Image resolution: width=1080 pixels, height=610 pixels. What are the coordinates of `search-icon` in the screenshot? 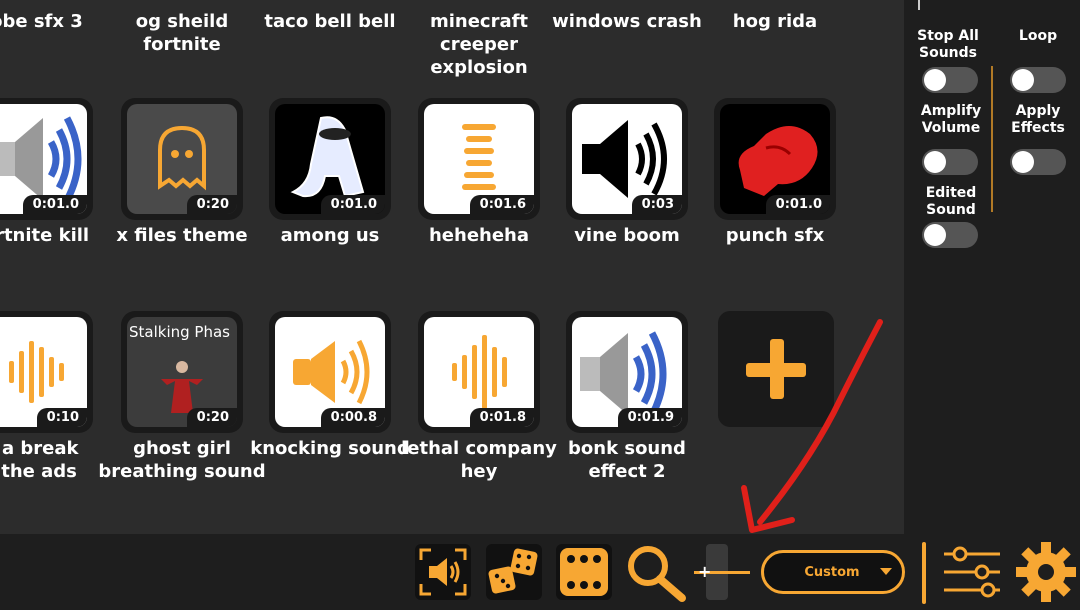 It's located at (657, 574).